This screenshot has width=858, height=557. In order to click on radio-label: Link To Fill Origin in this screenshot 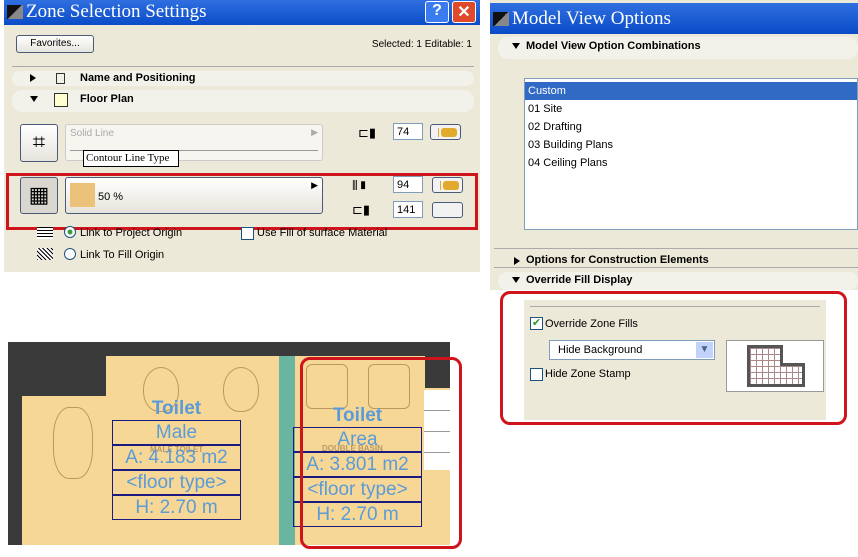, I will do `click(122, 255)`.